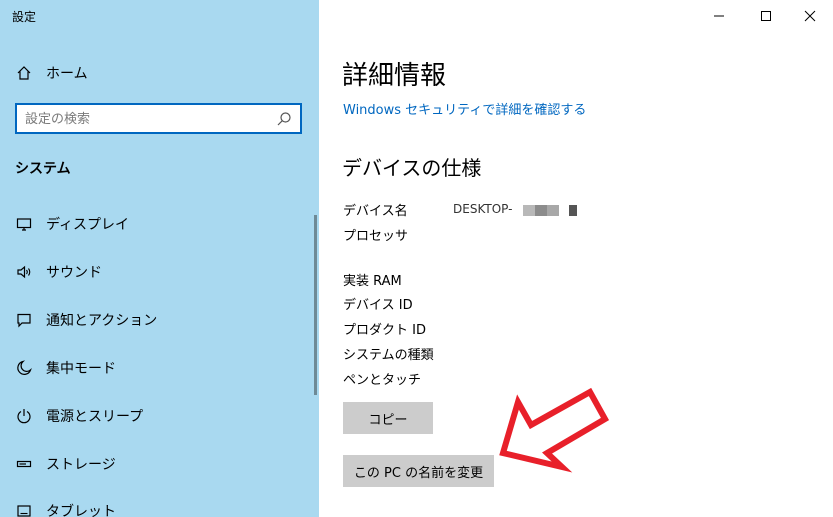 The width and height of the screenshot is (833, 517). Describe the element at coordinates (159, 504) in the screenshot. I see `sidebar-item-tablet: タブレット` at that location.